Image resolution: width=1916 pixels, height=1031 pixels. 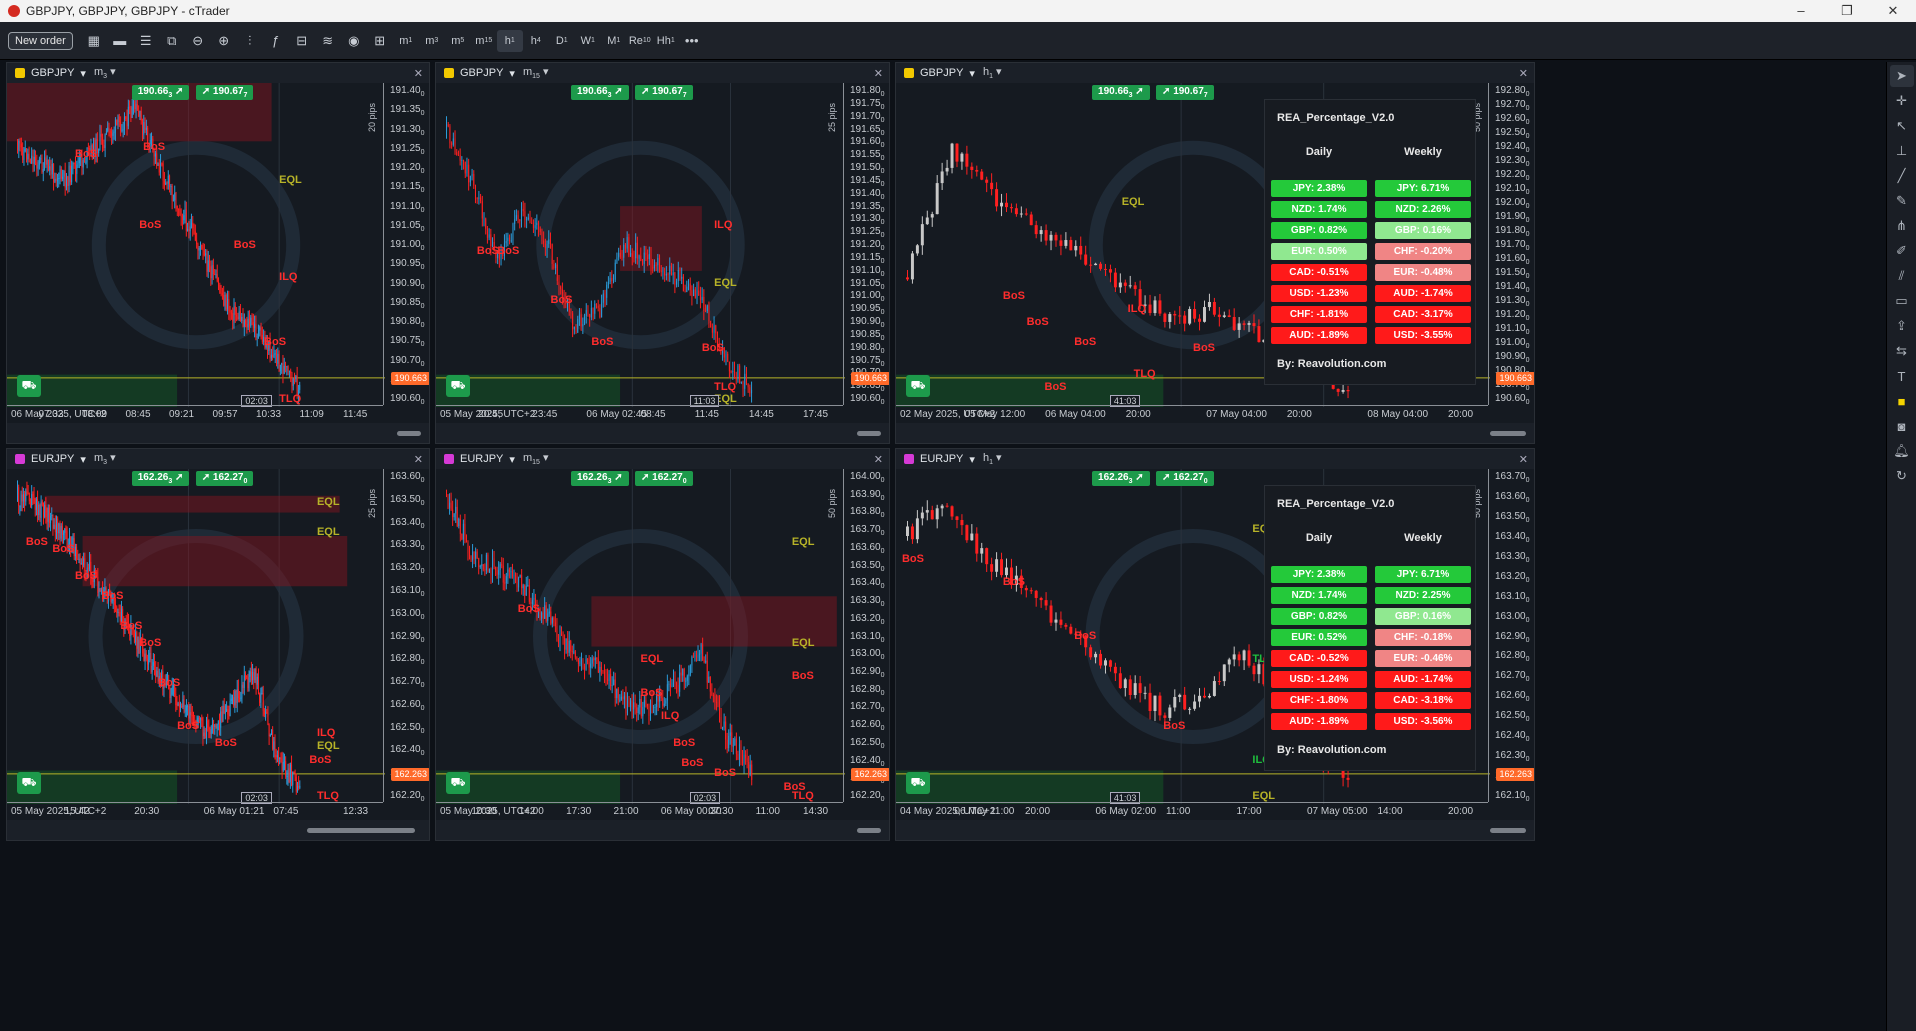 I want to click on timeframe-button-m3: m3, so click(x=432, y=41).